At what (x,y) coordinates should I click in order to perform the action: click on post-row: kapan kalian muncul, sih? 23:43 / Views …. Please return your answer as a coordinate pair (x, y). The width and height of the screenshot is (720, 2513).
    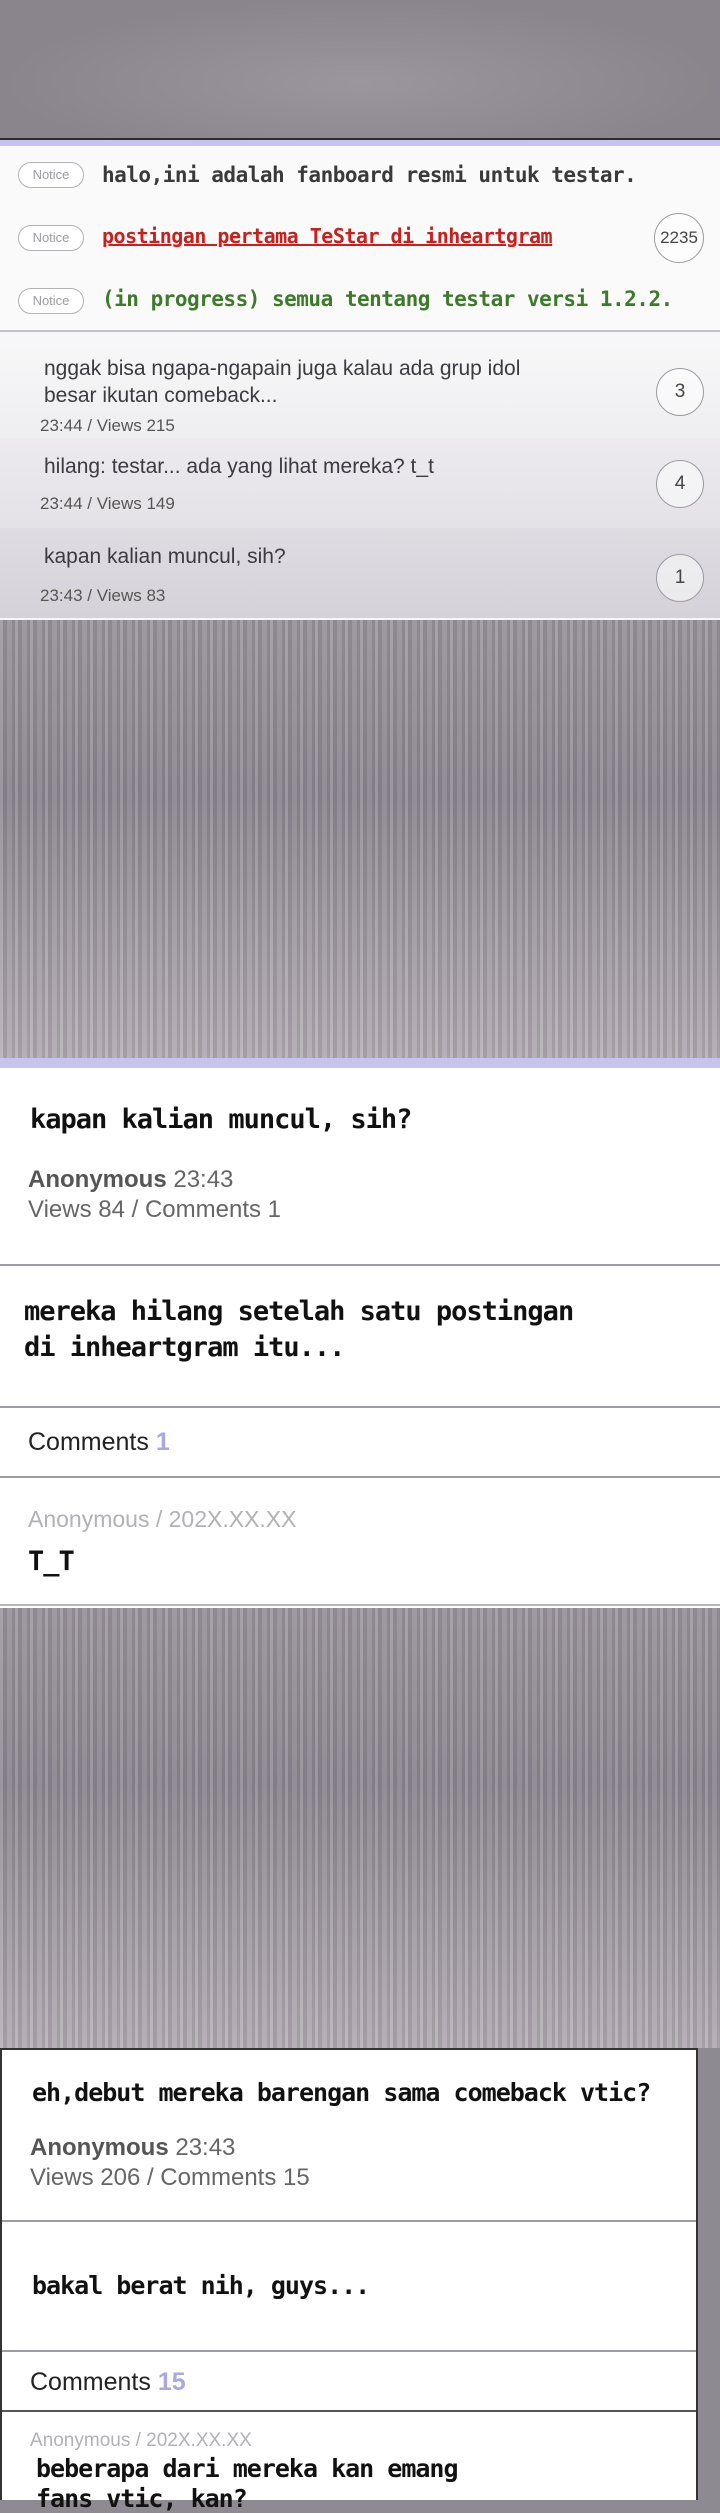
    Looking at the image, I should click on (360, 573).